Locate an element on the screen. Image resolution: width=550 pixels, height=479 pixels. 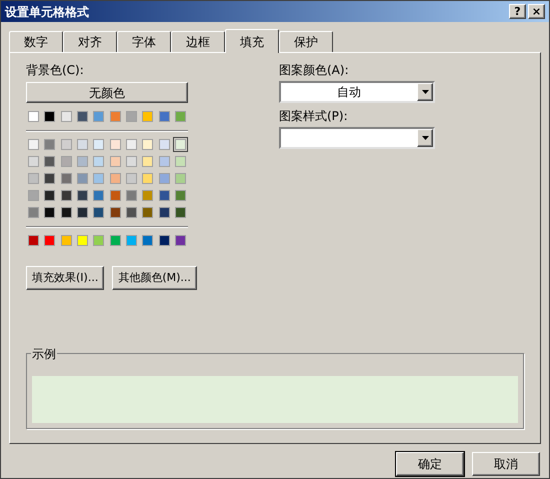
pattern-style-label: 图案样式(P): is located at coordinates (314, 116).